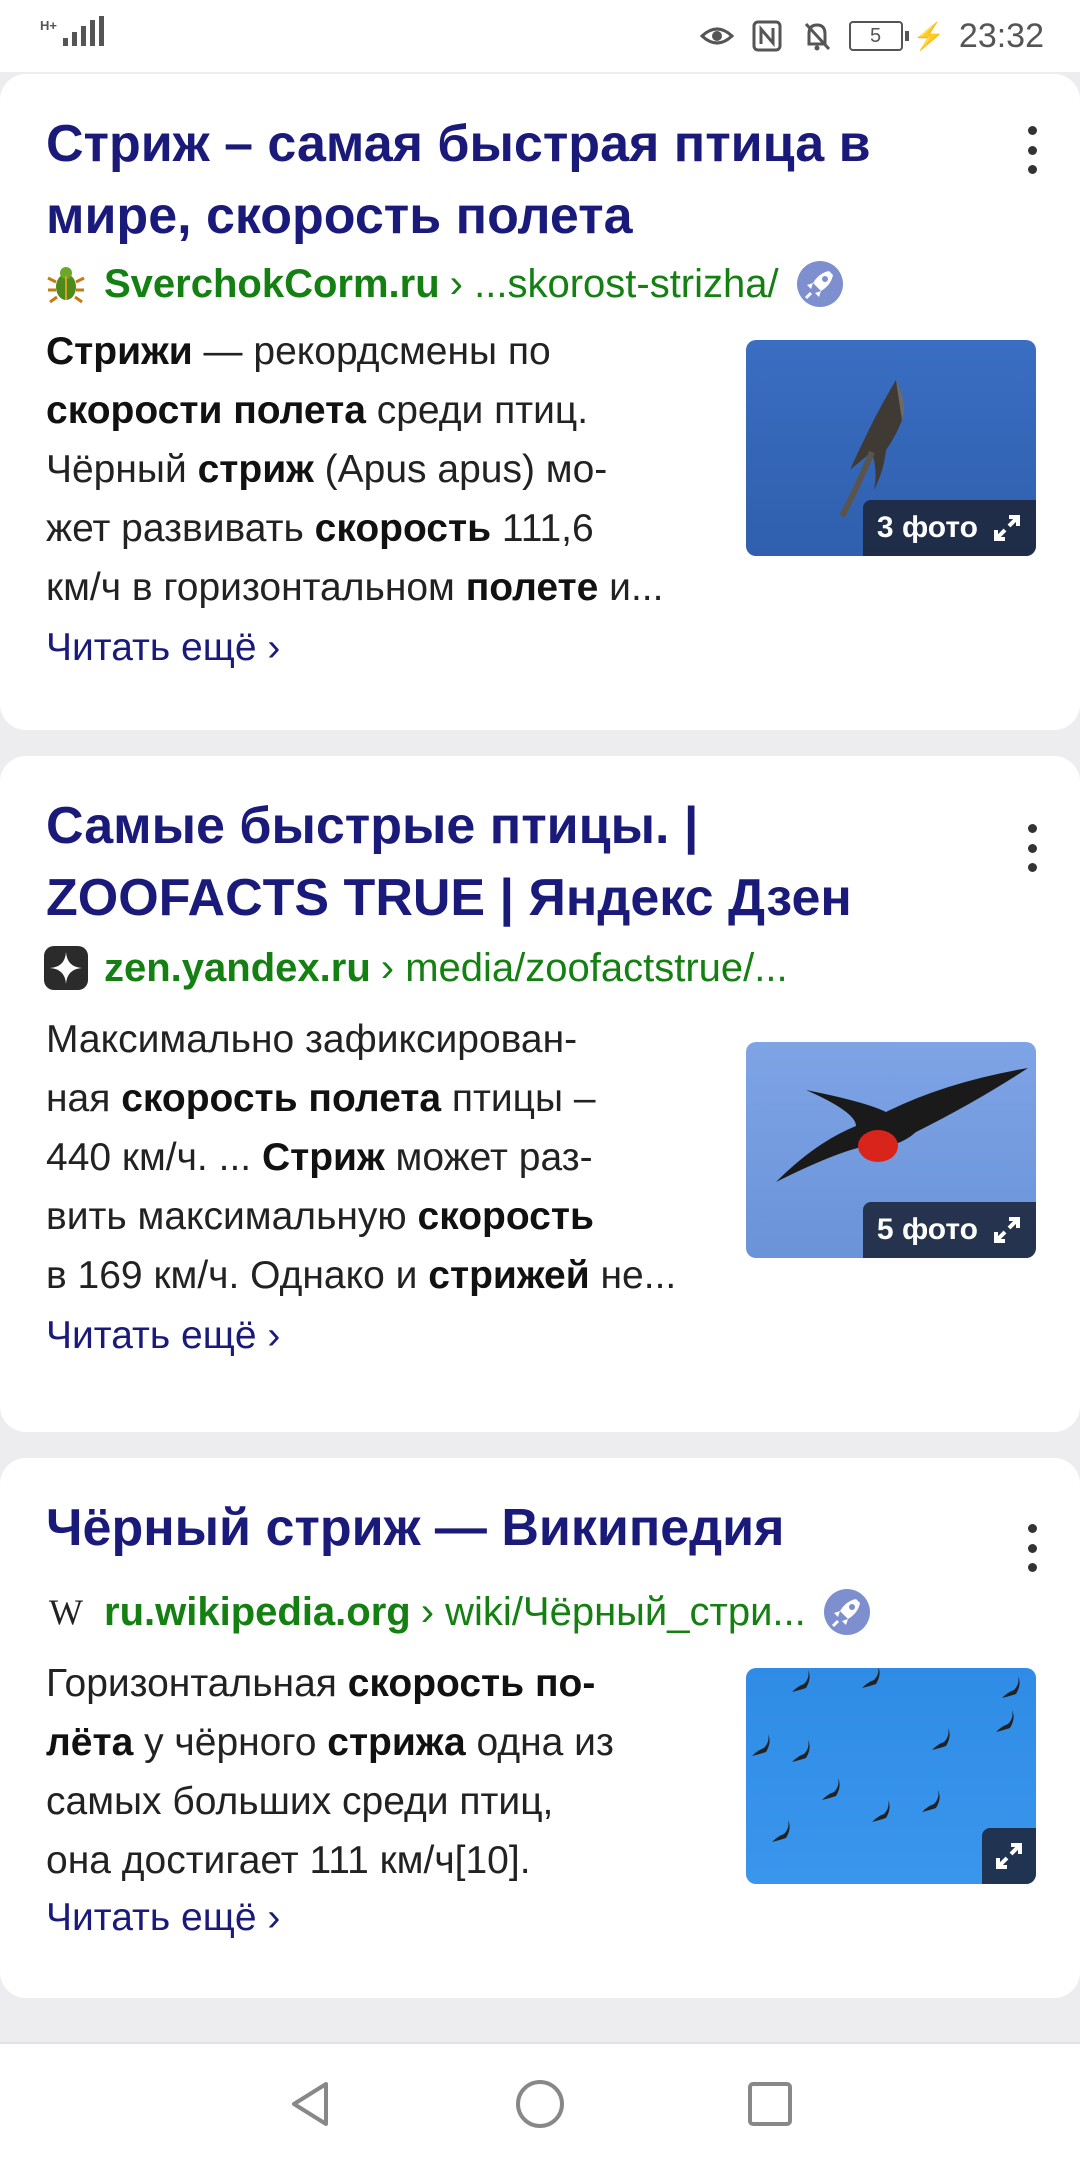  What do you see at coordinates (255, 469) in the screenshot?
I see `snippet-highlight: стриж` at bounding box center [255, 469].